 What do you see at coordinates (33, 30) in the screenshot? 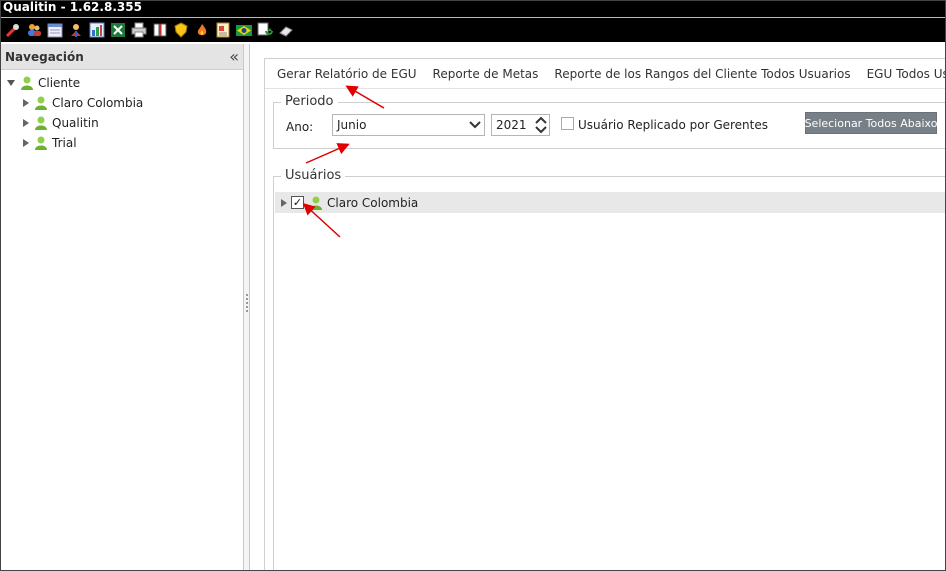
I see `users-icon` at bounding box center [33, 30].